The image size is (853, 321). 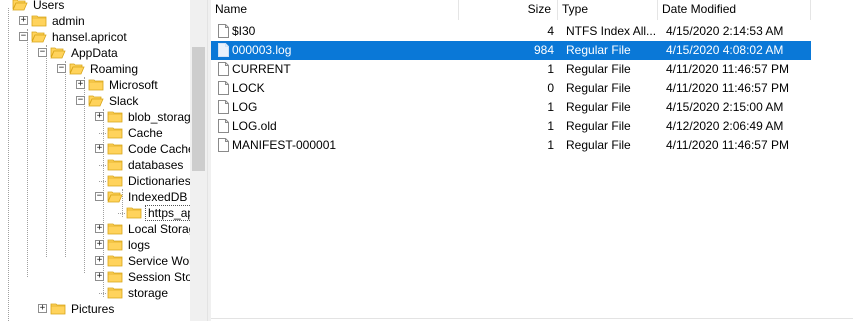 What do you see at coordinates (245, 107) in the screenshot?
I see `file-name: LOG` at bounding box center [245, 107].